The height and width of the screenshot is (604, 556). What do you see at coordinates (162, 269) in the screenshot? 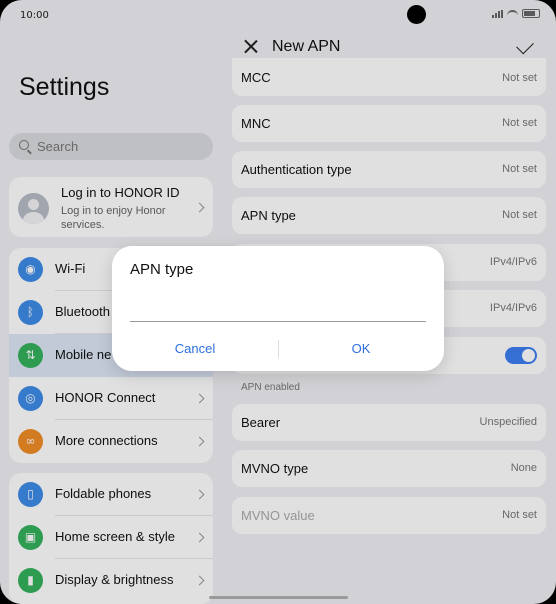
I see `dialog-title: APN type` at bounding box center [162, 269].